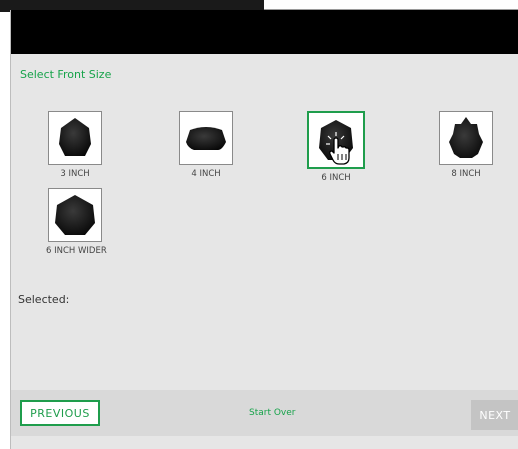  I want to click on option-6-inch-wider: 6 INCH WIDER, so click(76, 222).